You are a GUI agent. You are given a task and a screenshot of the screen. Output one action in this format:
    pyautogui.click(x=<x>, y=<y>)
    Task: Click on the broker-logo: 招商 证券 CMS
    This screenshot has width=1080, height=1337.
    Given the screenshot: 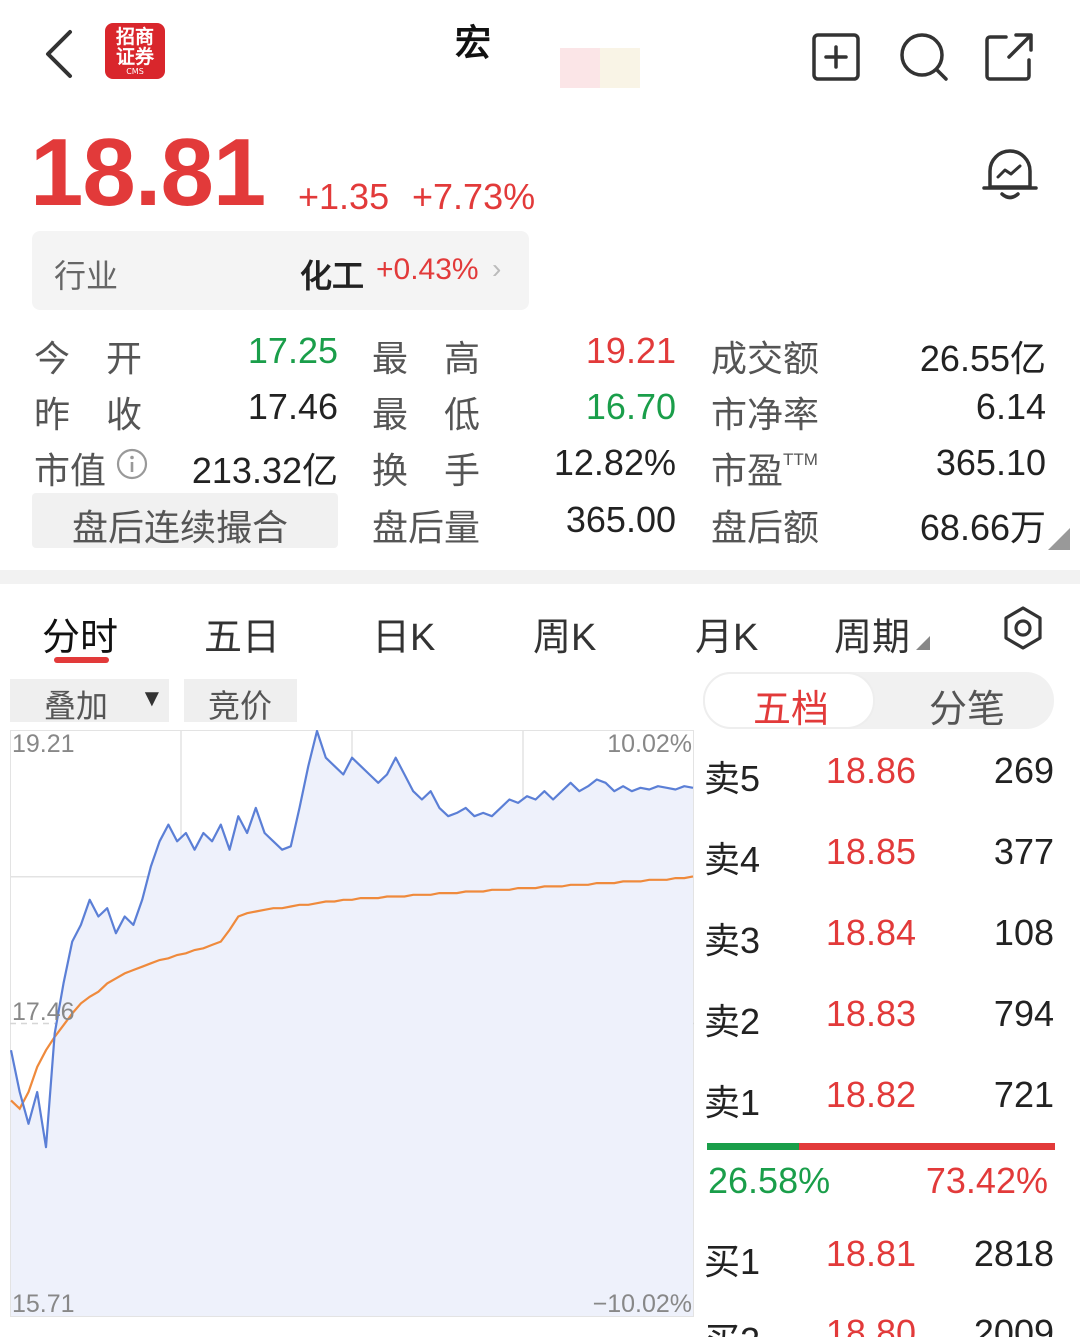 What is the action you would take?
    pyautogui.click(x=135, y=51)
    